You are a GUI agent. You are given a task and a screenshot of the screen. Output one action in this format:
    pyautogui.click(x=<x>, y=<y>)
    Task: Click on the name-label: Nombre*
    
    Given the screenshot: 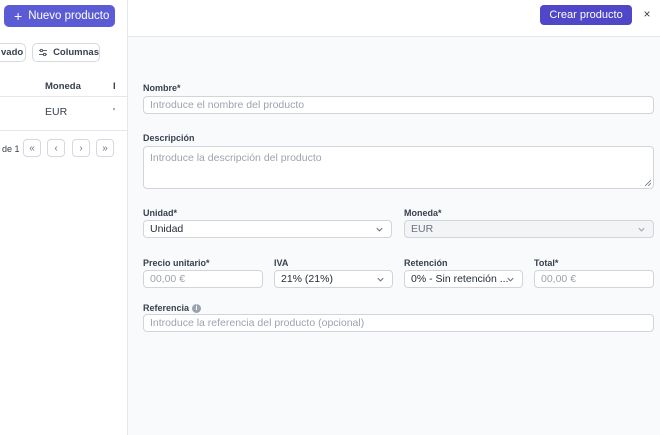 What is the action you would take?
    pyautogui.click(x=162, y=88)
    